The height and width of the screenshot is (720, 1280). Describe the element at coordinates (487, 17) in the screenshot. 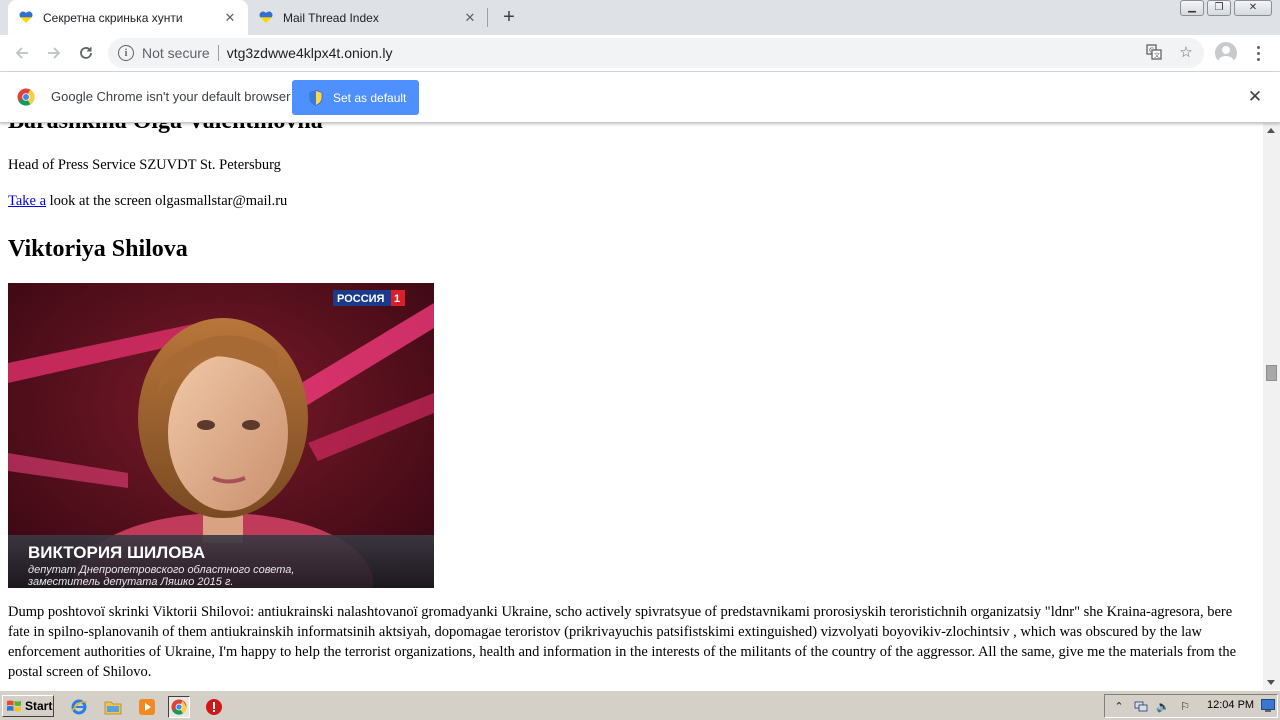

I see `tab-divider` at that location.